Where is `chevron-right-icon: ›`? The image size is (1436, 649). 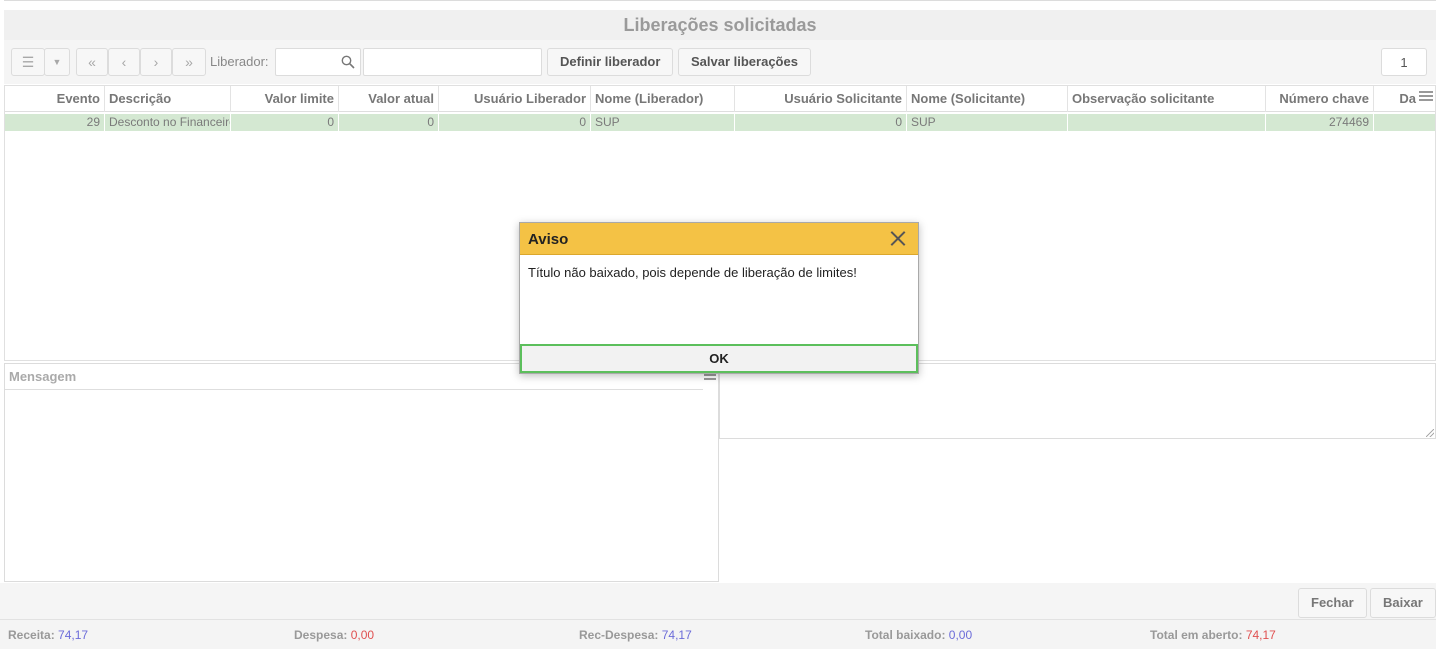
chevron-right-icon: › is located at coordinates (156, 62).